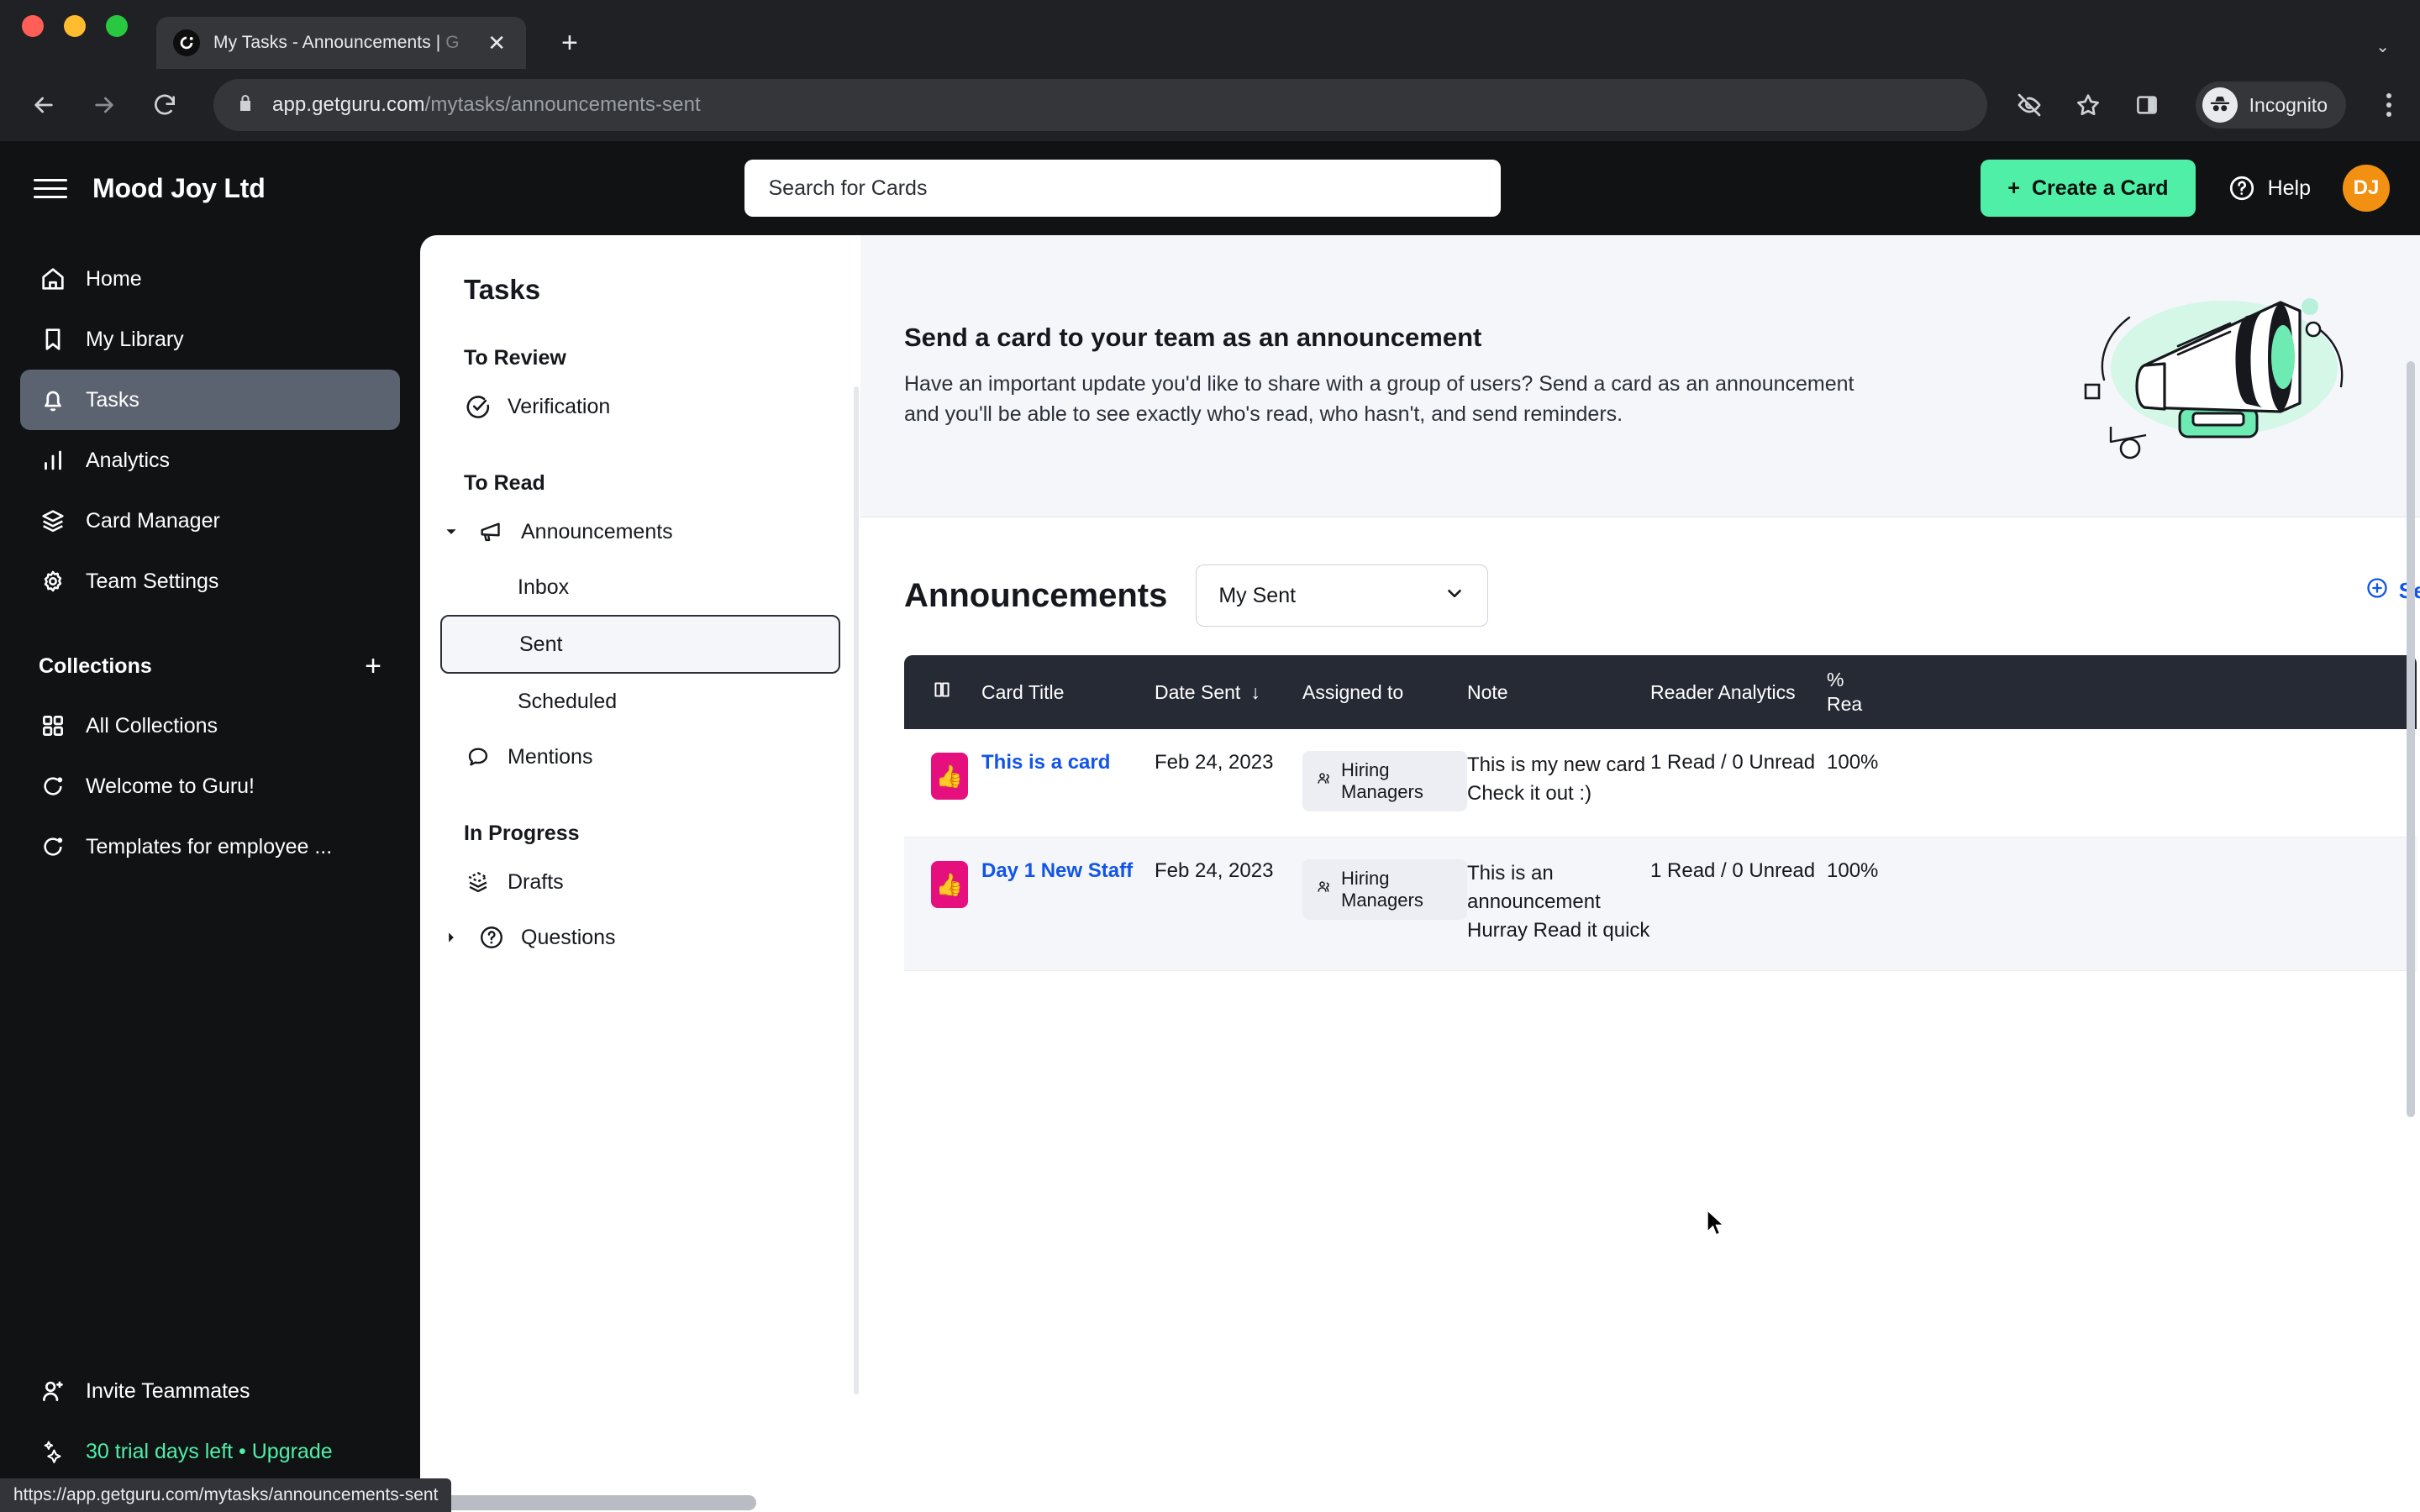  I want to click on sidebar-item-team-settings: Team Settings, so click(210, 581).